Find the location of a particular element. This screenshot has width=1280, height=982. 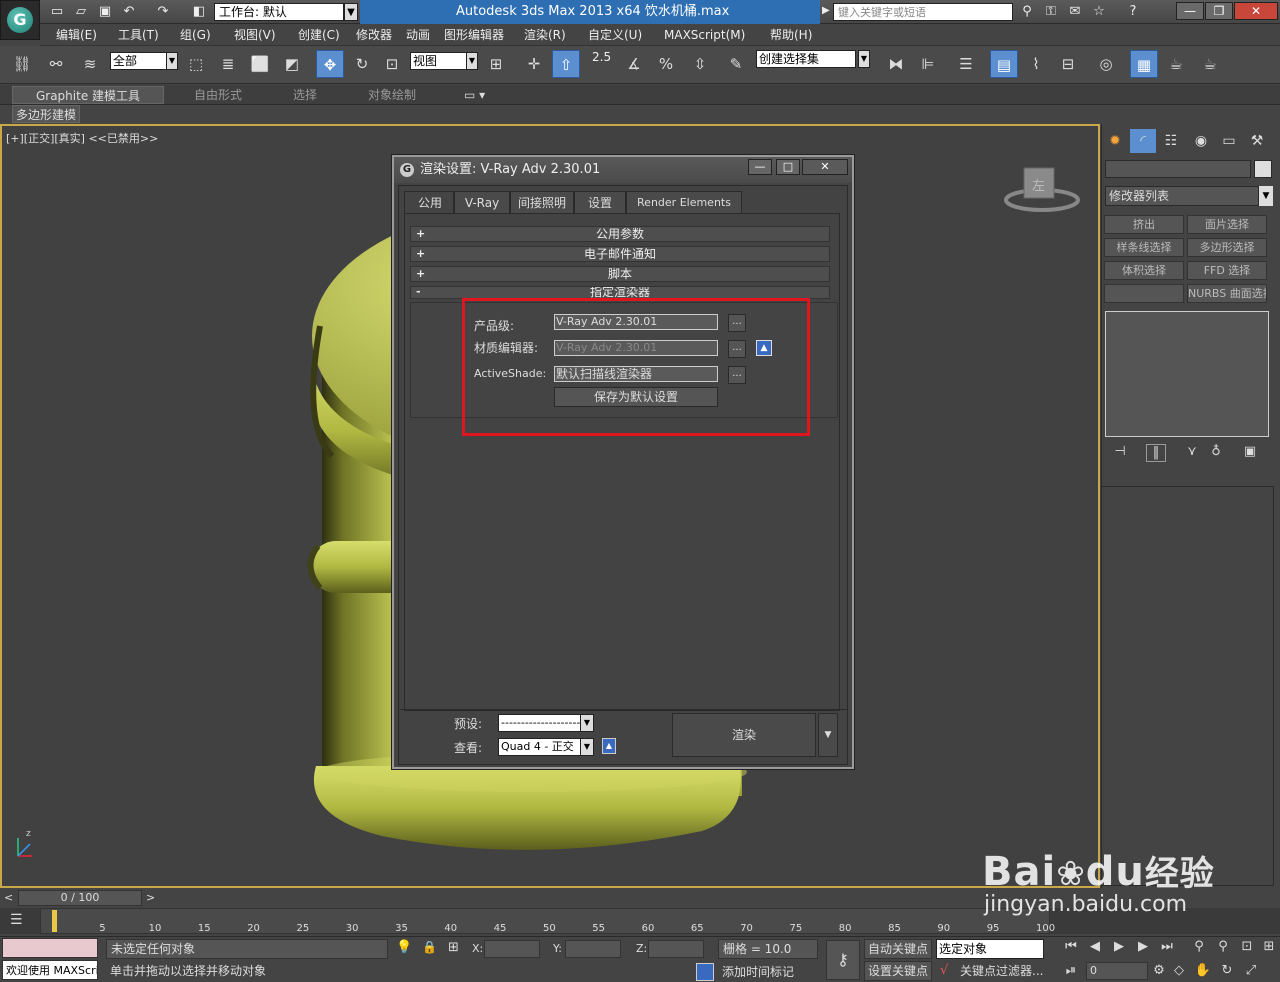

current-frame-field: 0 is located at coordinates (1117, 971).